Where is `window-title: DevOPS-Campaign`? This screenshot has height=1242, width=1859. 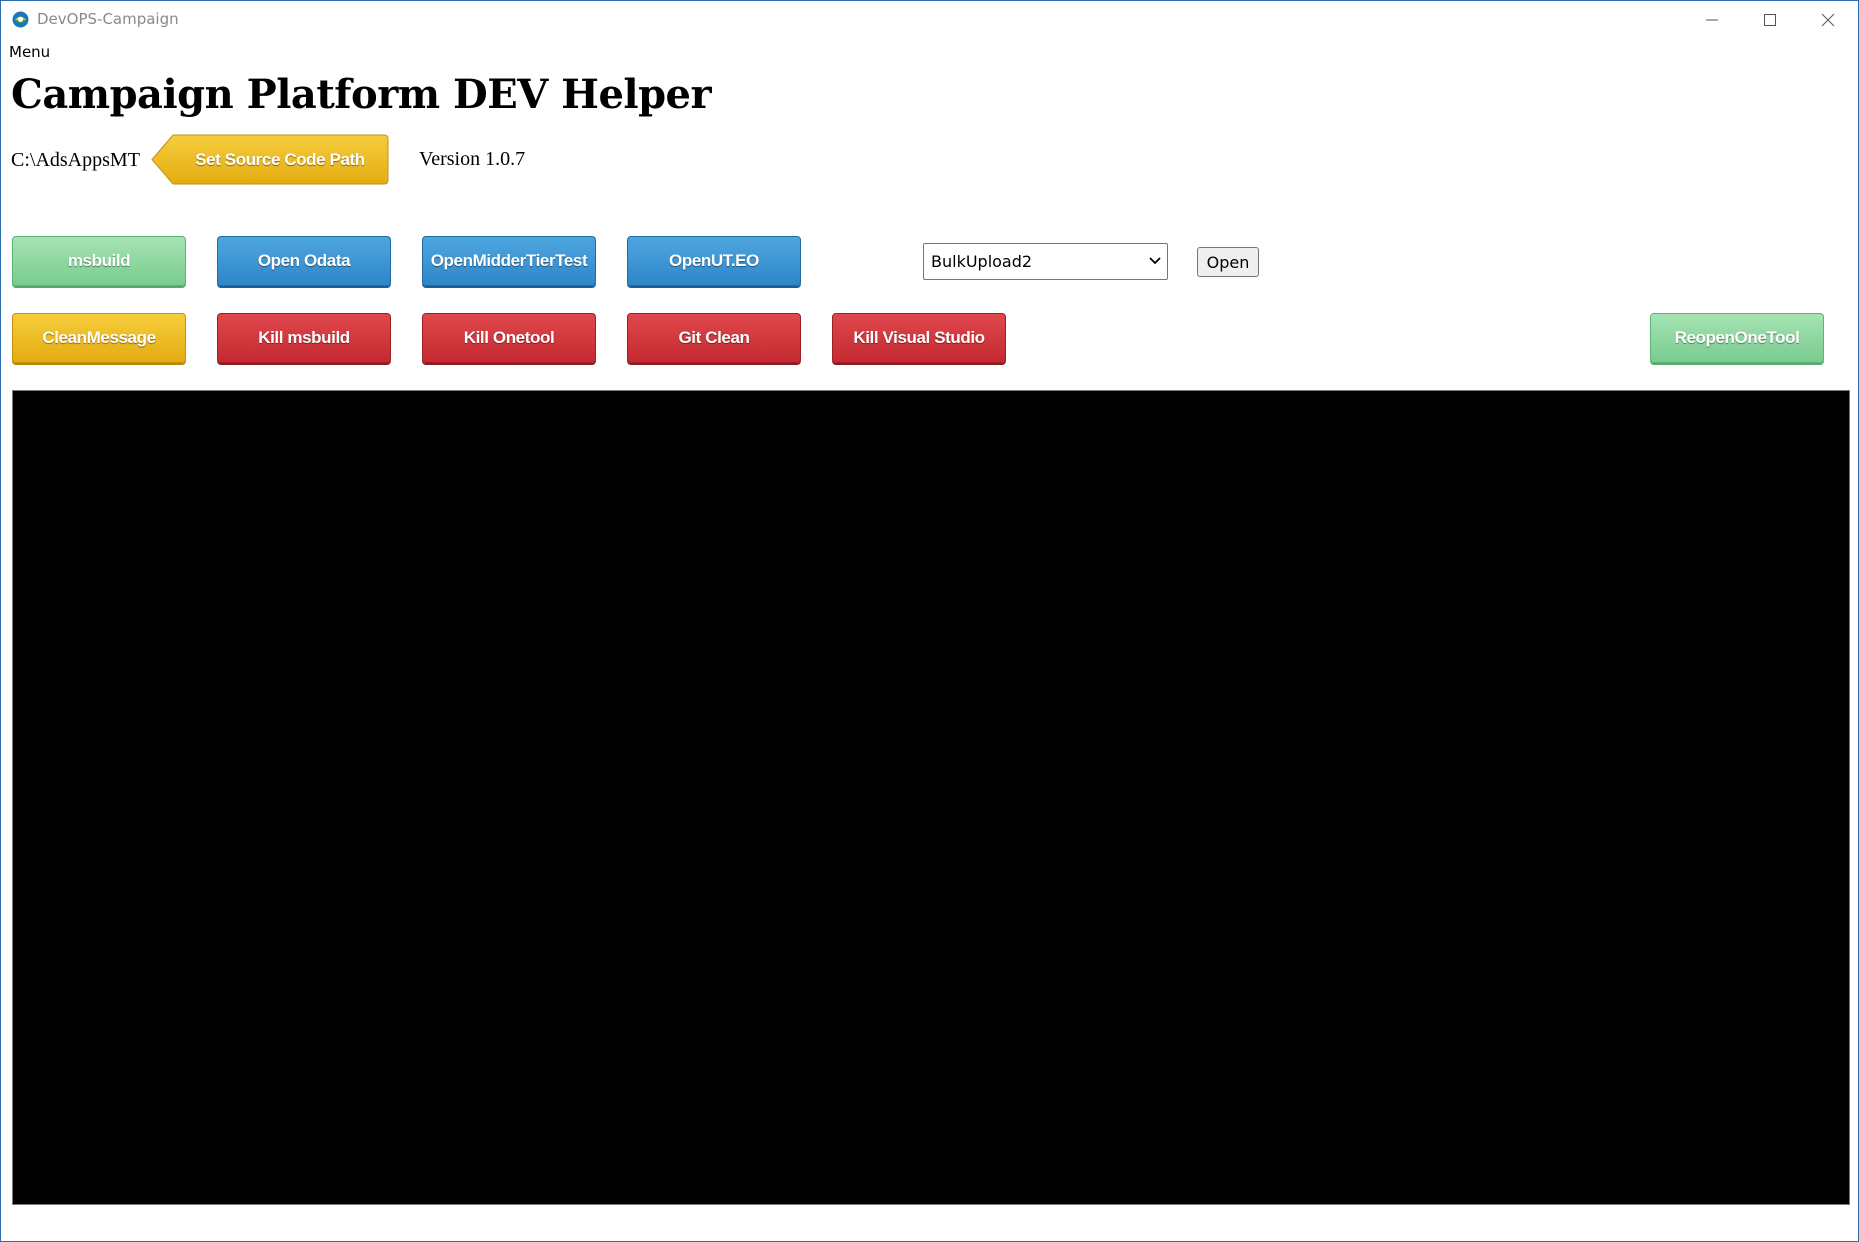 window-title: DevOPS-Campaign is located at coordinates (108, 19).